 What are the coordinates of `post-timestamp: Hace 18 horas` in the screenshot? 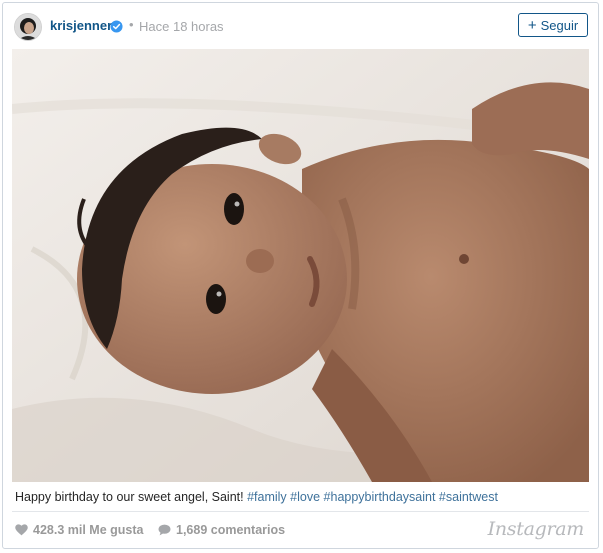 It's located at (181, 26).